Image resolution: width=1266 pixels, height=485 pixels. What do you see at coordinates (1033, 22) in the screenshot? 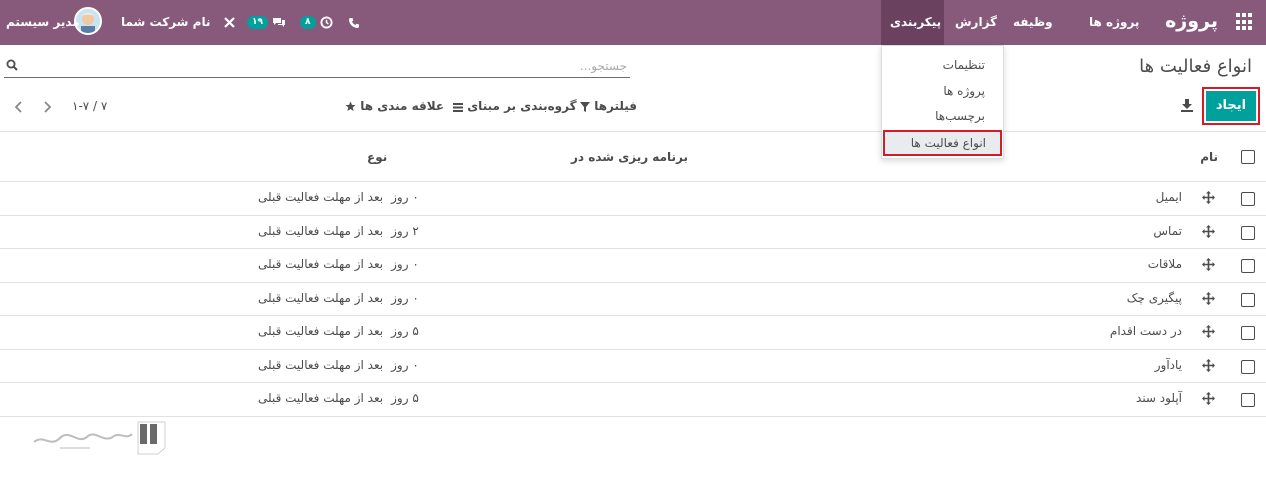
I see `menu-tasks: وظیفه` at bounding box center [1033, 22].